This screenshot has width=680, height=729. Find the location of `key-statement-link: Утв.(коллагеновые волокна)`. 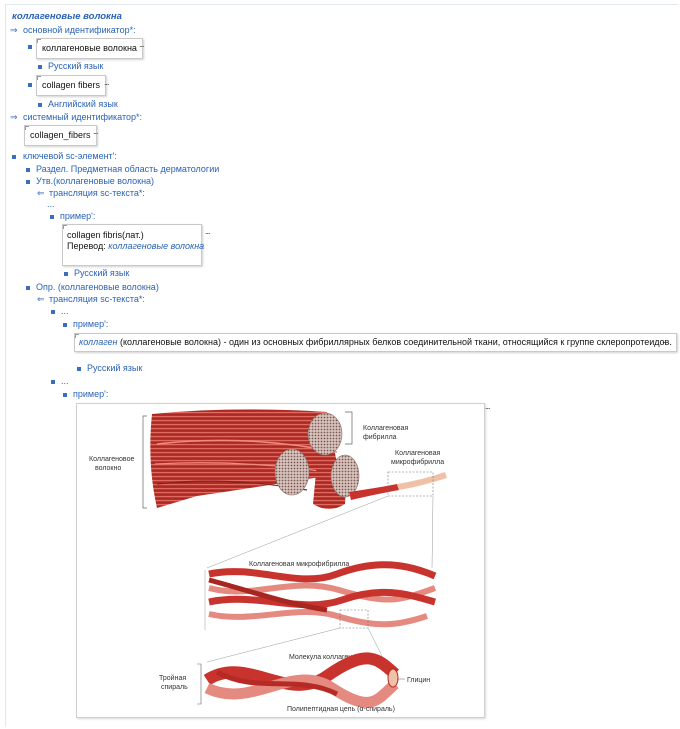

key-statement-link: Утв.(коллагеновые волокна) is located at coordinates (95, 181).